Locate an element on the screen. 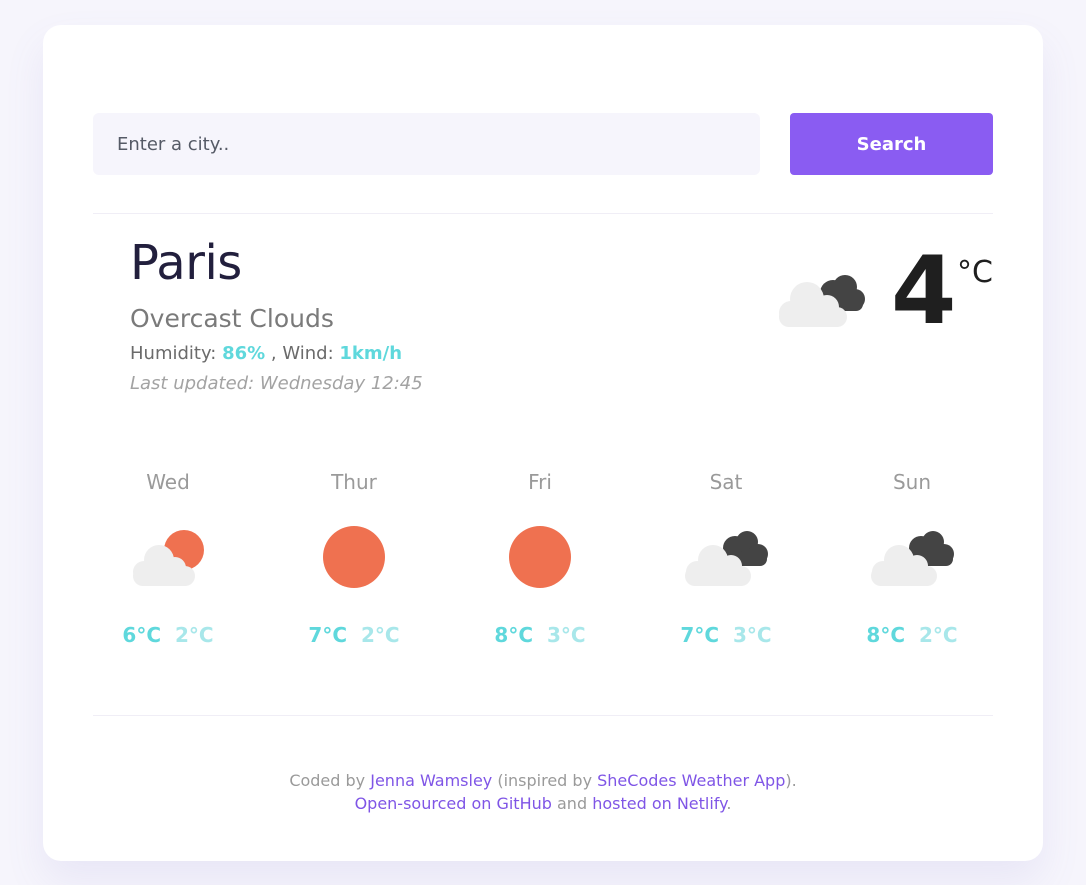  weather-details: Humidity: 86% , Wind: 1km/h is located at coordinates (266, 354).